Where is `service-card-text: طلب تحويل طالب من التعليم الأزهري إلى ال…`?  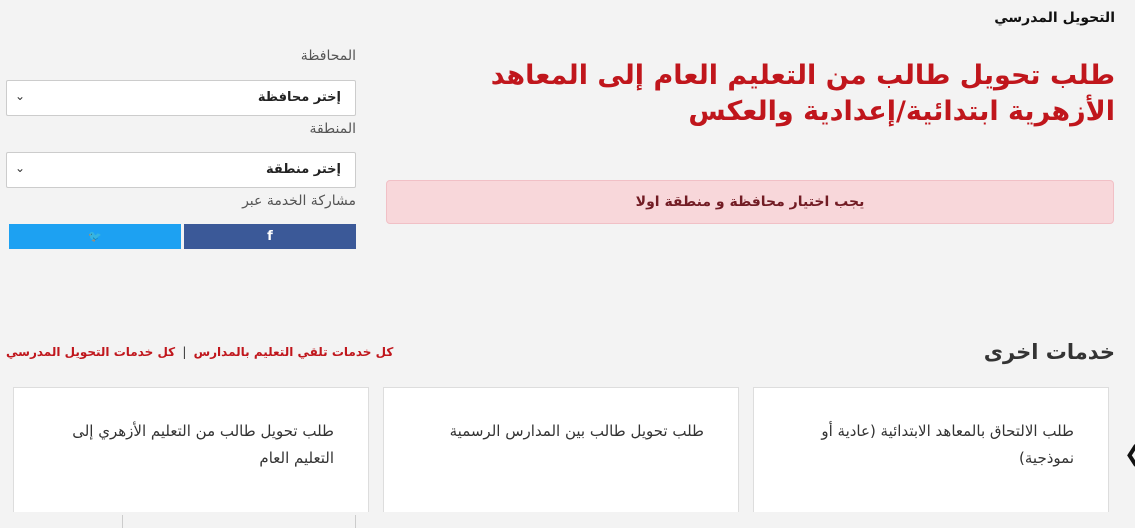 service-card-text: طلب تحويل طالب من التعليم الأزهري إلى ال… is located at coordinates (203, 444).